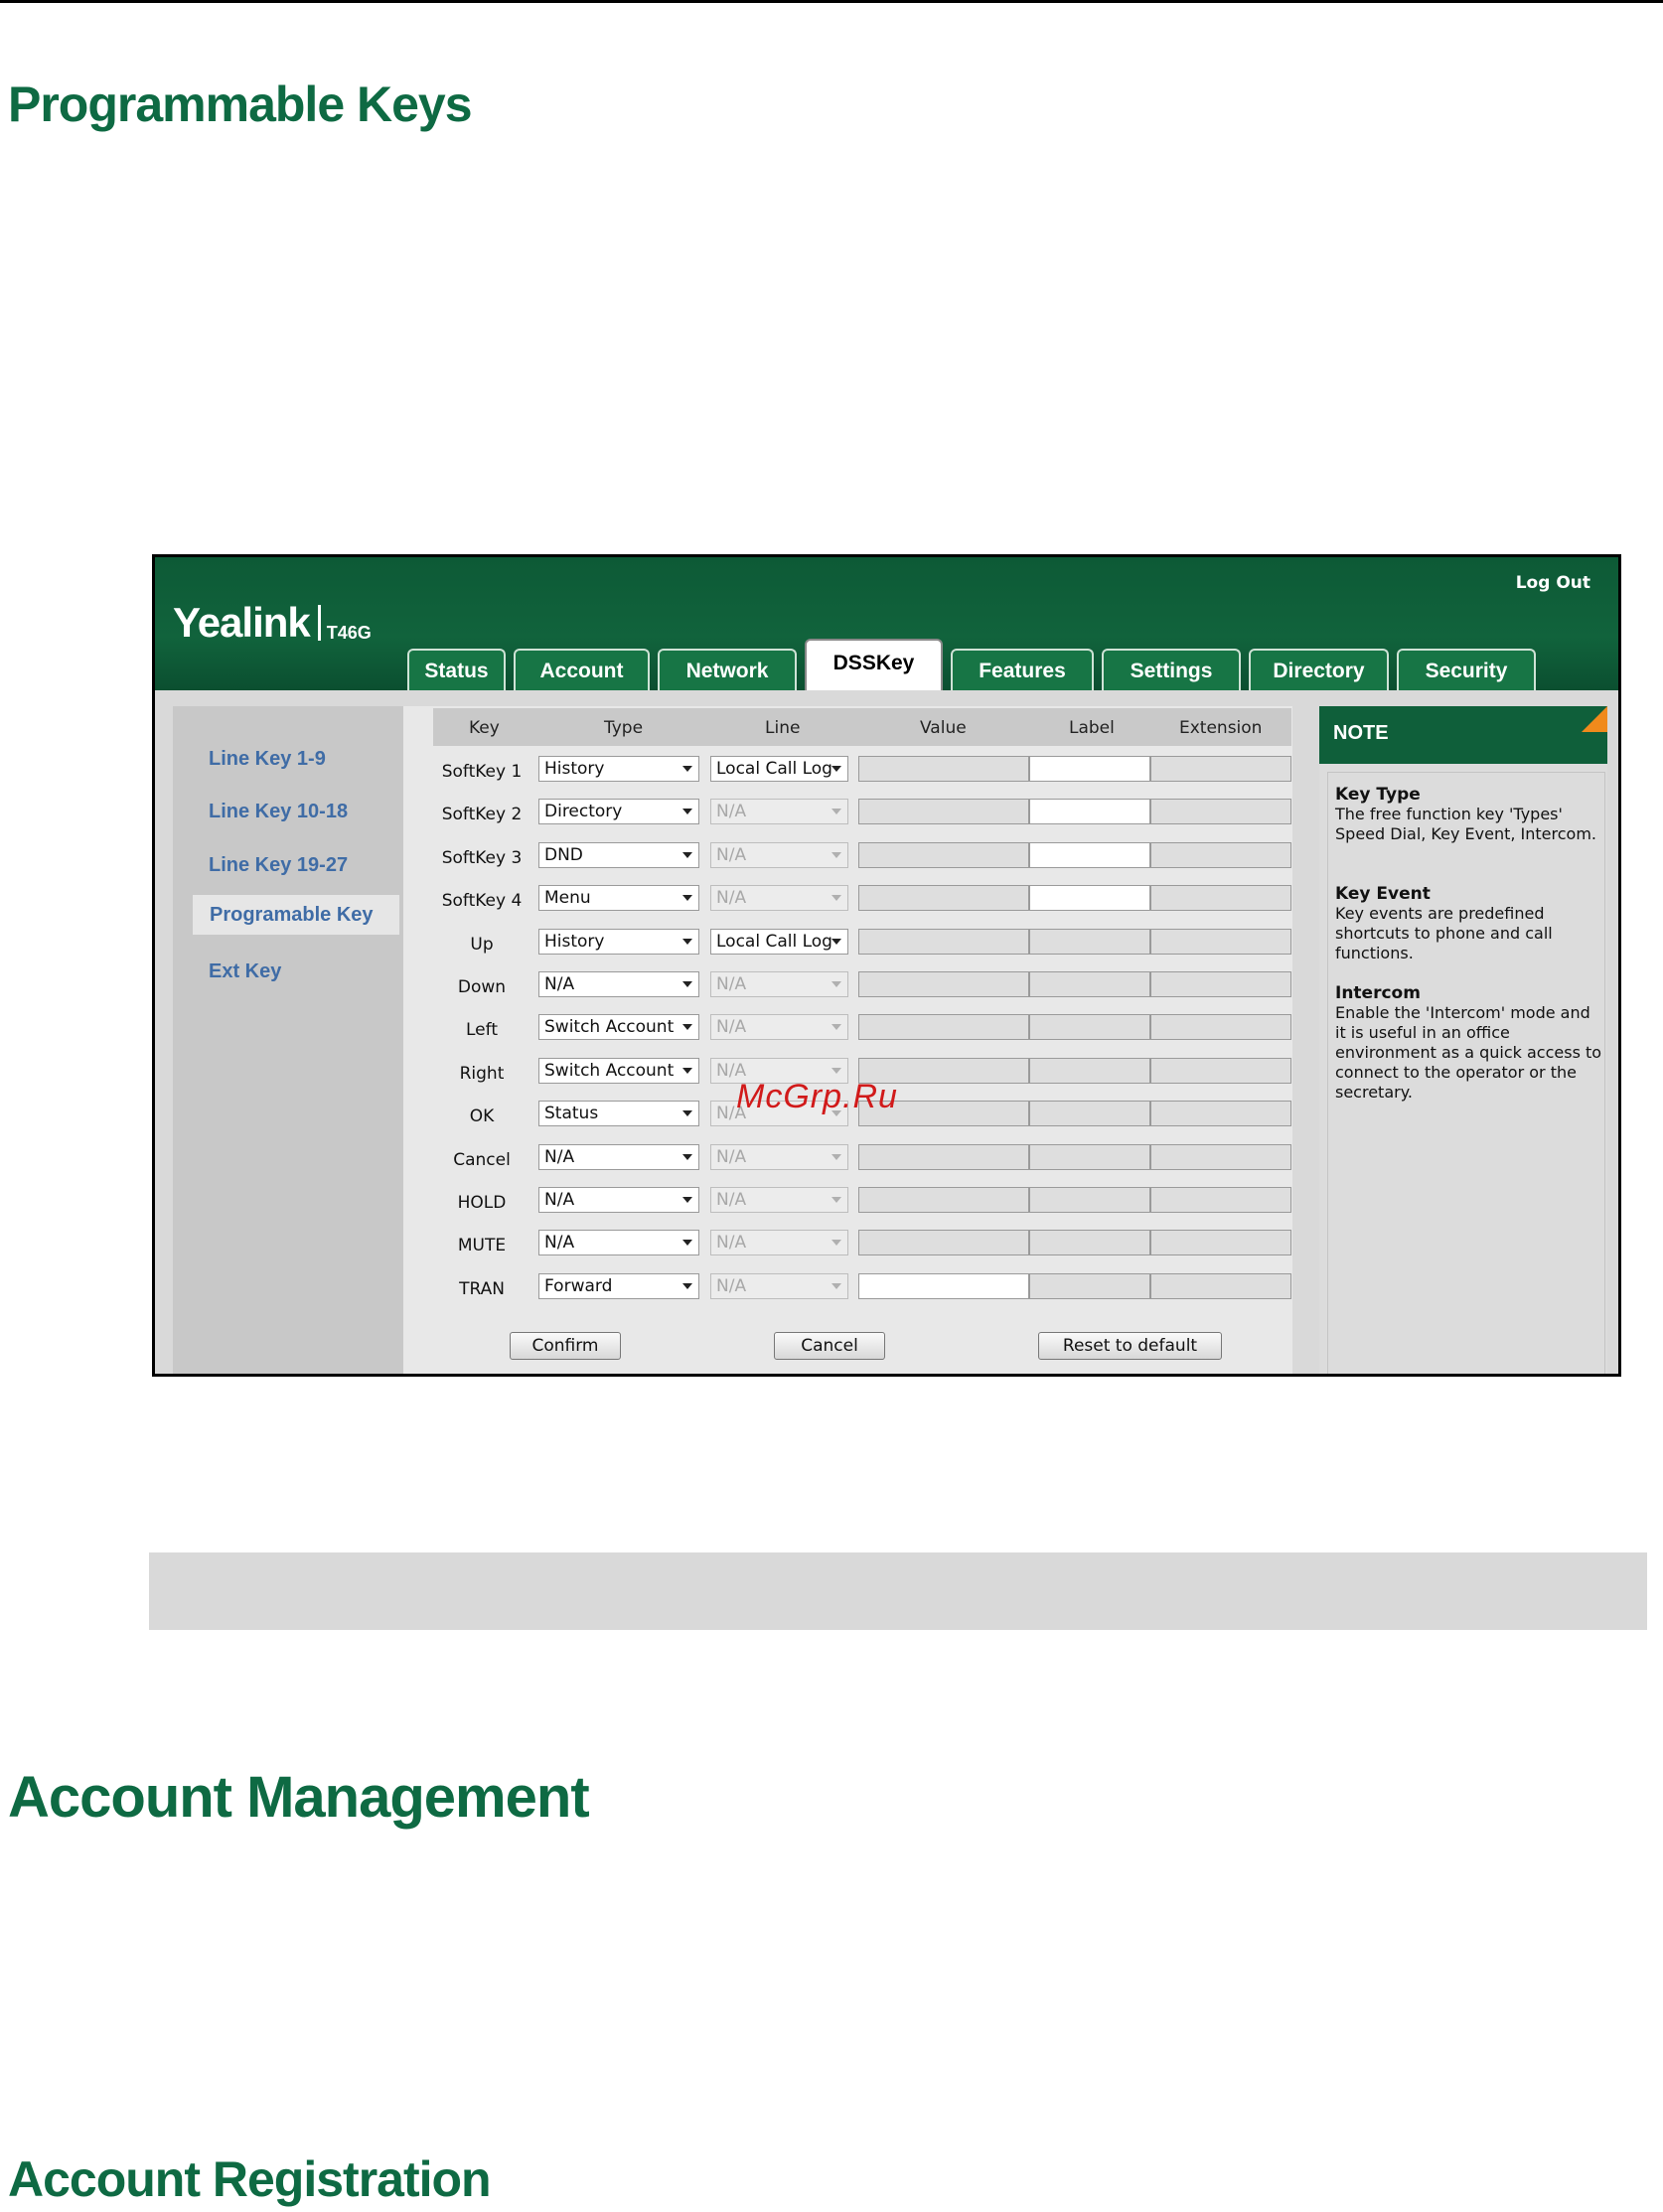  What do you see at coordinates (278, 812) in the screenshot?
I see `sidebar-item-line-key-10-18: Line Key 10-18` at bounding box center [278, 812].